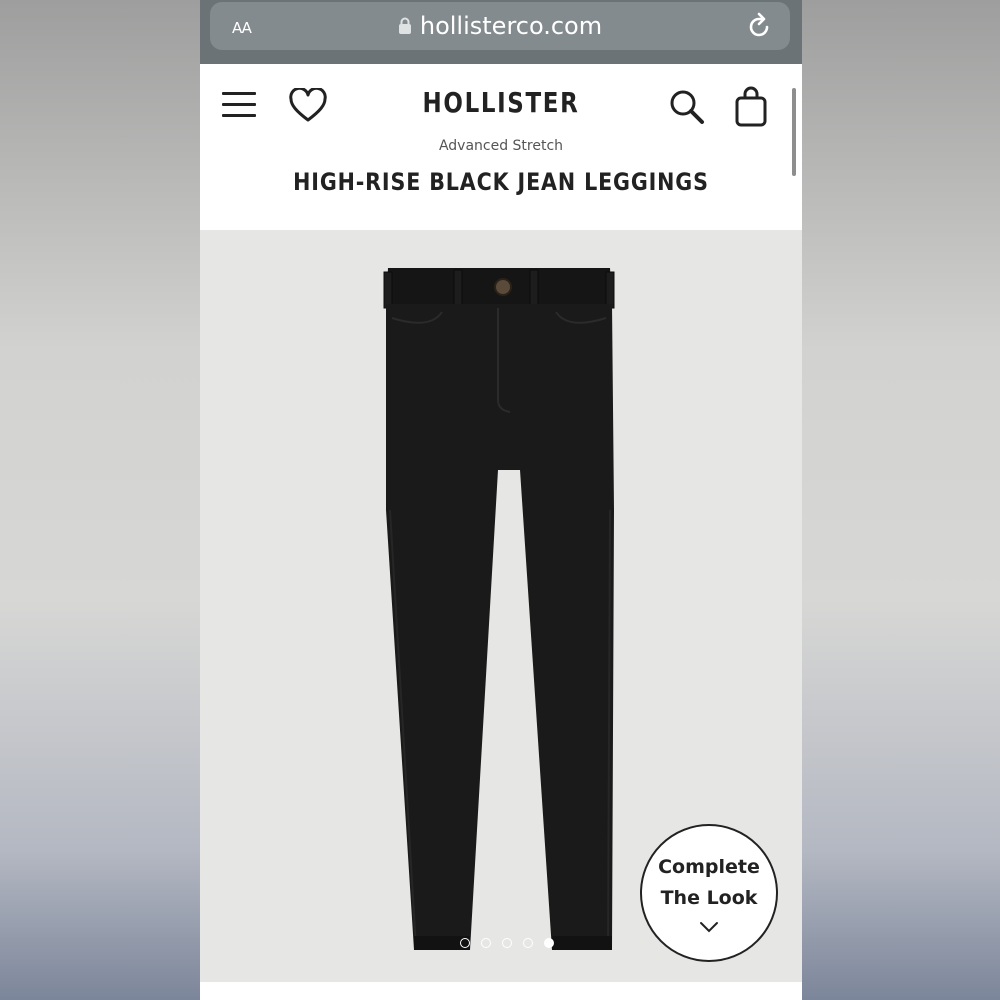  Describe the element at coordinates (709, 898) in the screenshot. I see `complete-look-line2: The Look` at that location.